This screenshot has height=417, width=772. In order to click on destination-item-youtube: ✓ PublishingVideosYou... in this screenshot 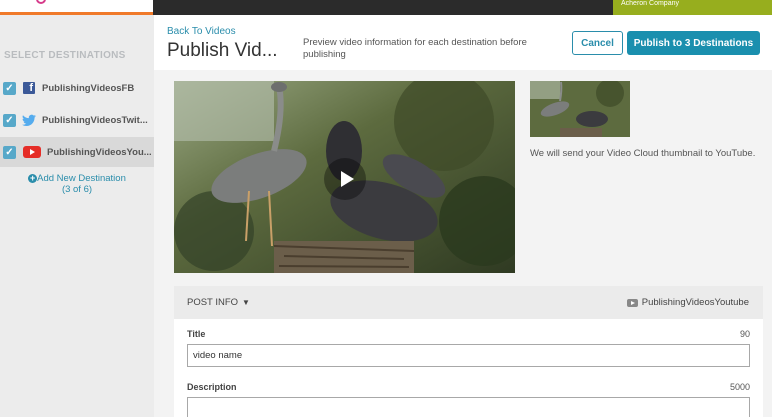, I will do `click(84, 152)`.